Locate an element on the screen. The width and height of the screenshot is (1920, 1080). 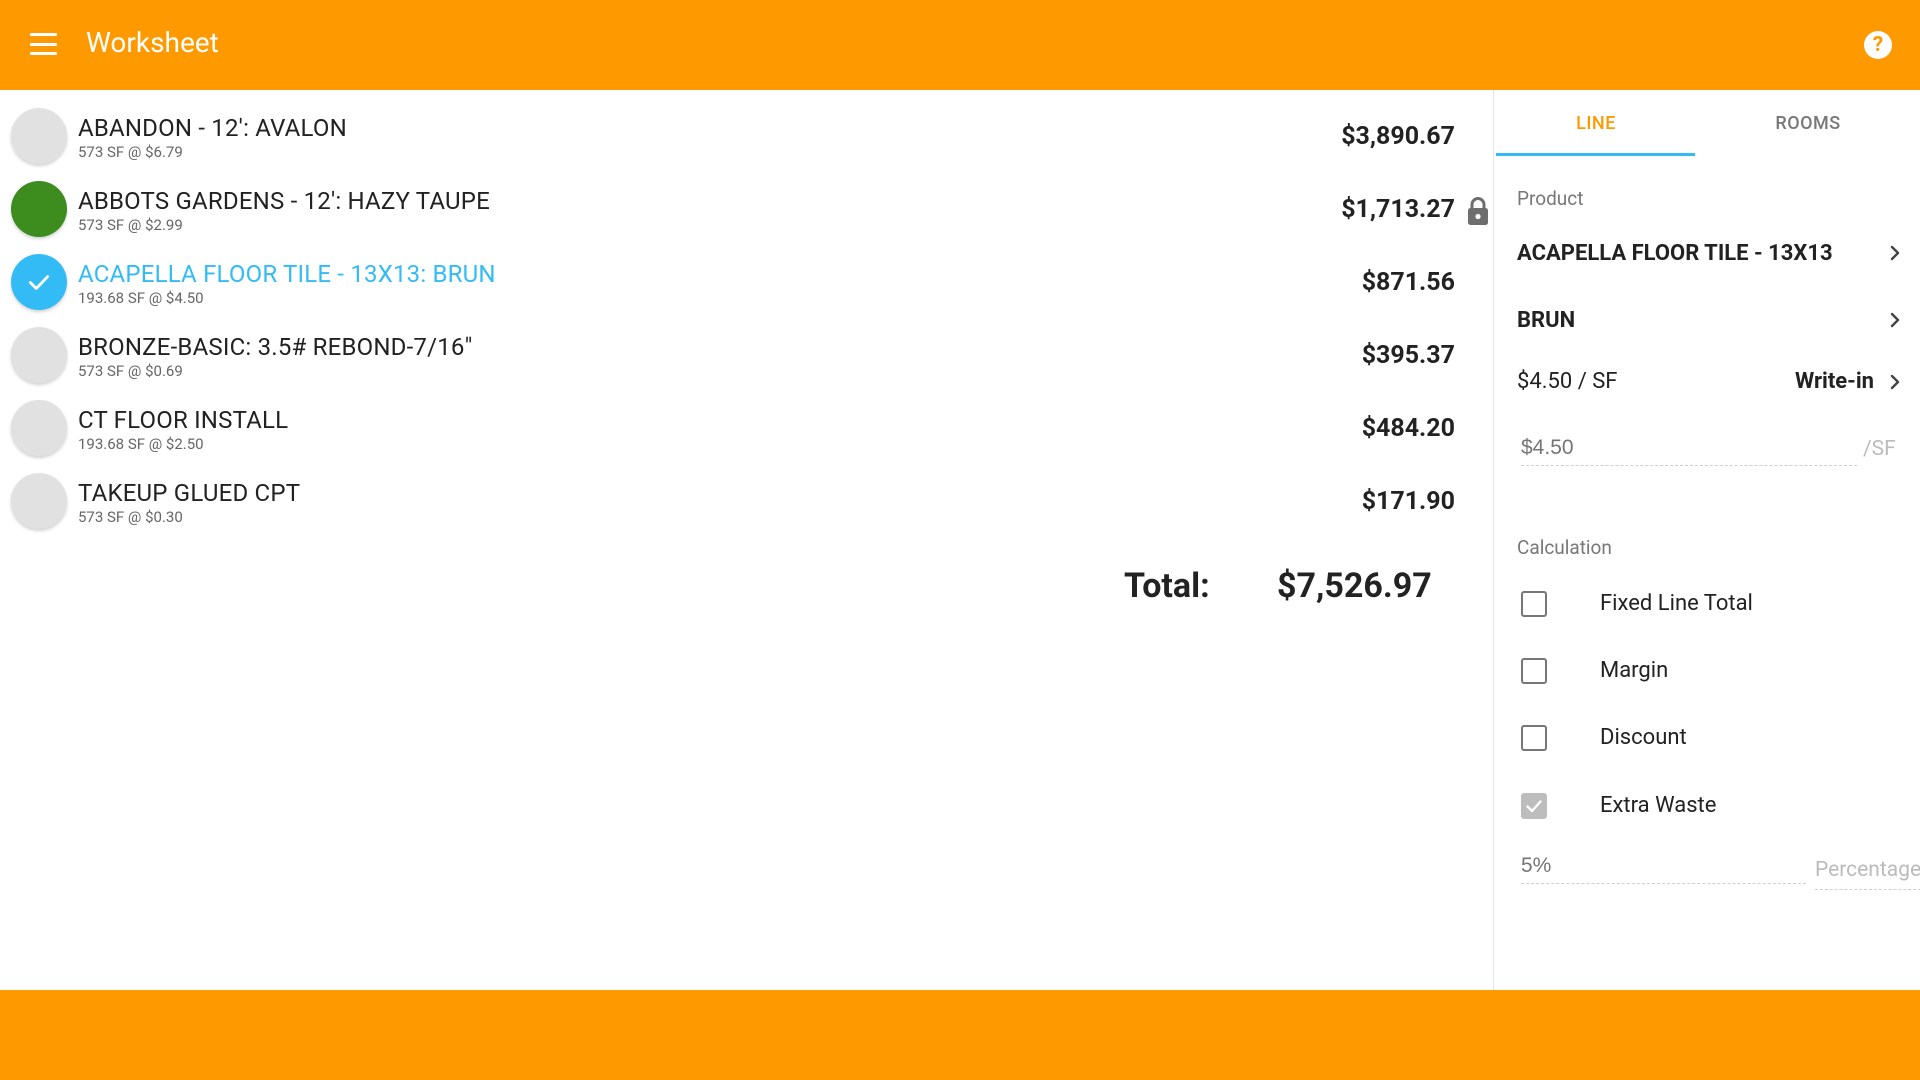
total-label: Total: is located at coordinates (1167, 586).